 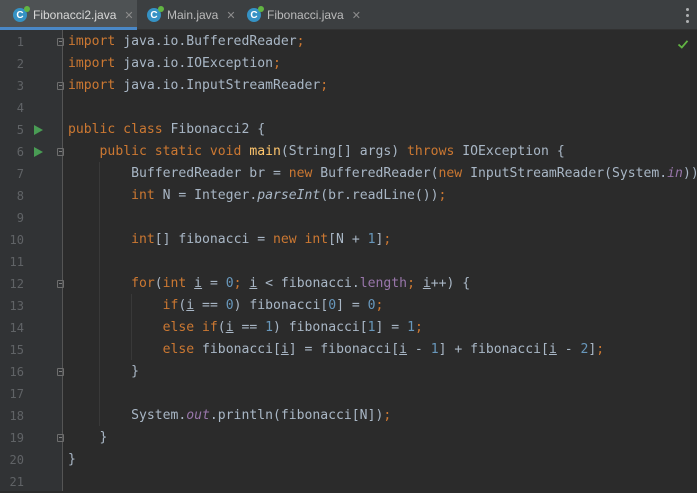 I want to click on tab-label: Fibonacci2.java, so click(x=75, y=15).